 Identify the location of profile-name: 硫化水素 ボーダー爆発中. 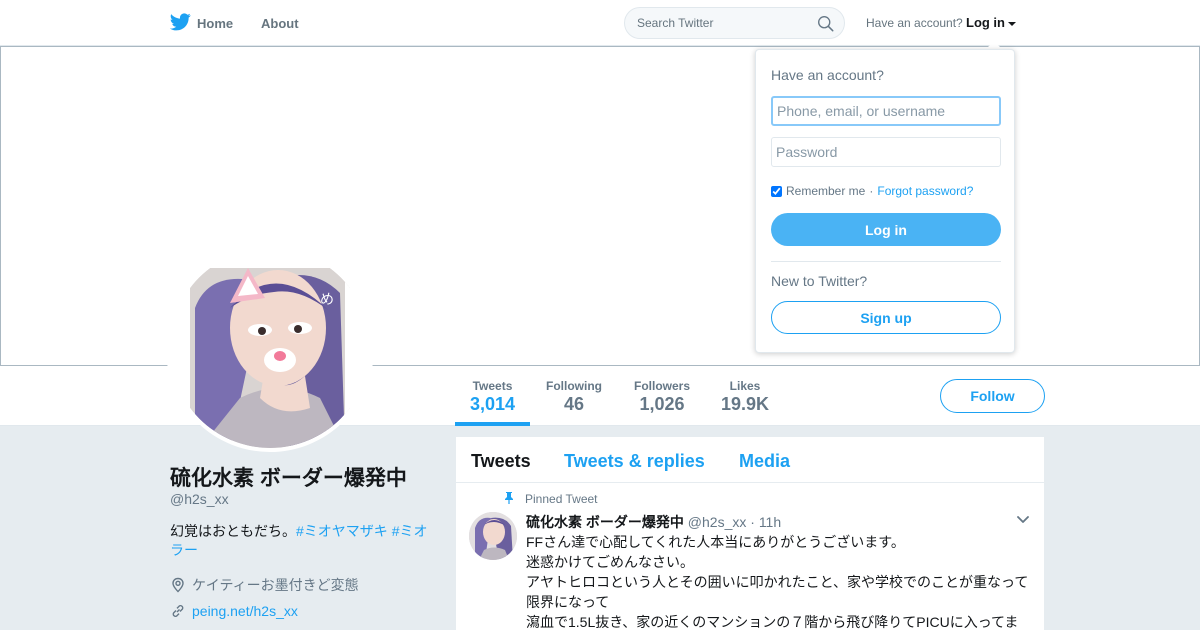
(288, 477).